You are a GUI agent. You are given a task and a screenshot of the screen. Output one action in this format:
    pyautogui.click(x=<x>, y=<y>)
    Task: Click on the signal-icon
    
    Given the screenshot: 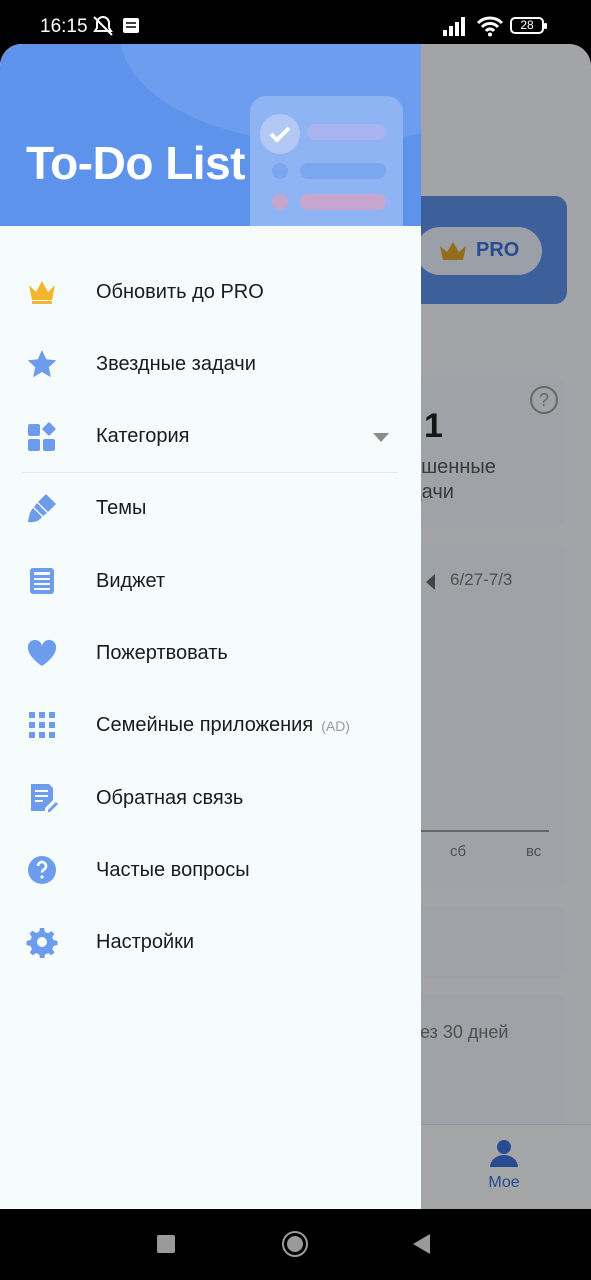 What is the action you would take?
    pyautogui.click(x=454, y=26)
    